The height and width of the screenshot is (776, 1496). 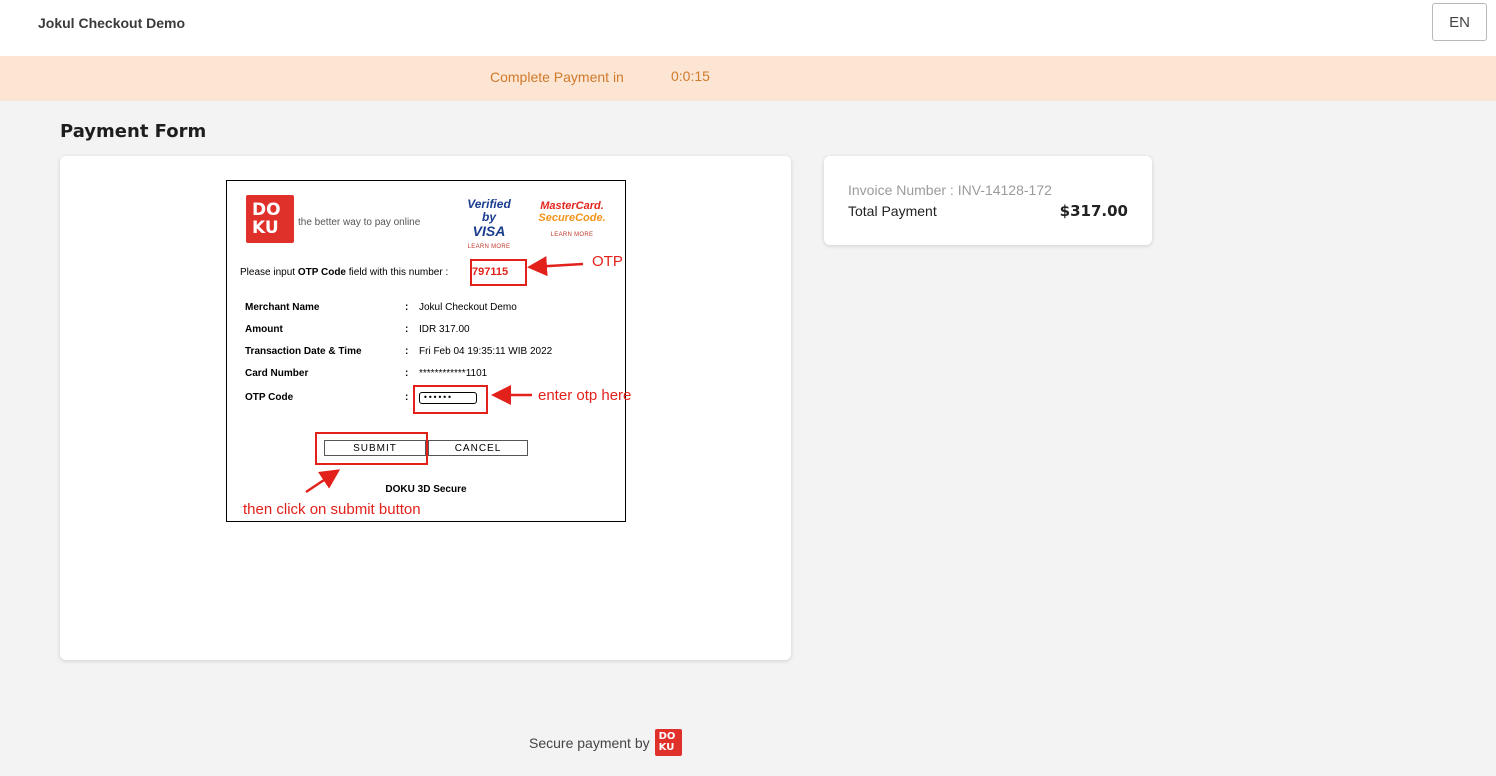 I want to click on card-number-value: ************1101, so click(x=453, y=373).